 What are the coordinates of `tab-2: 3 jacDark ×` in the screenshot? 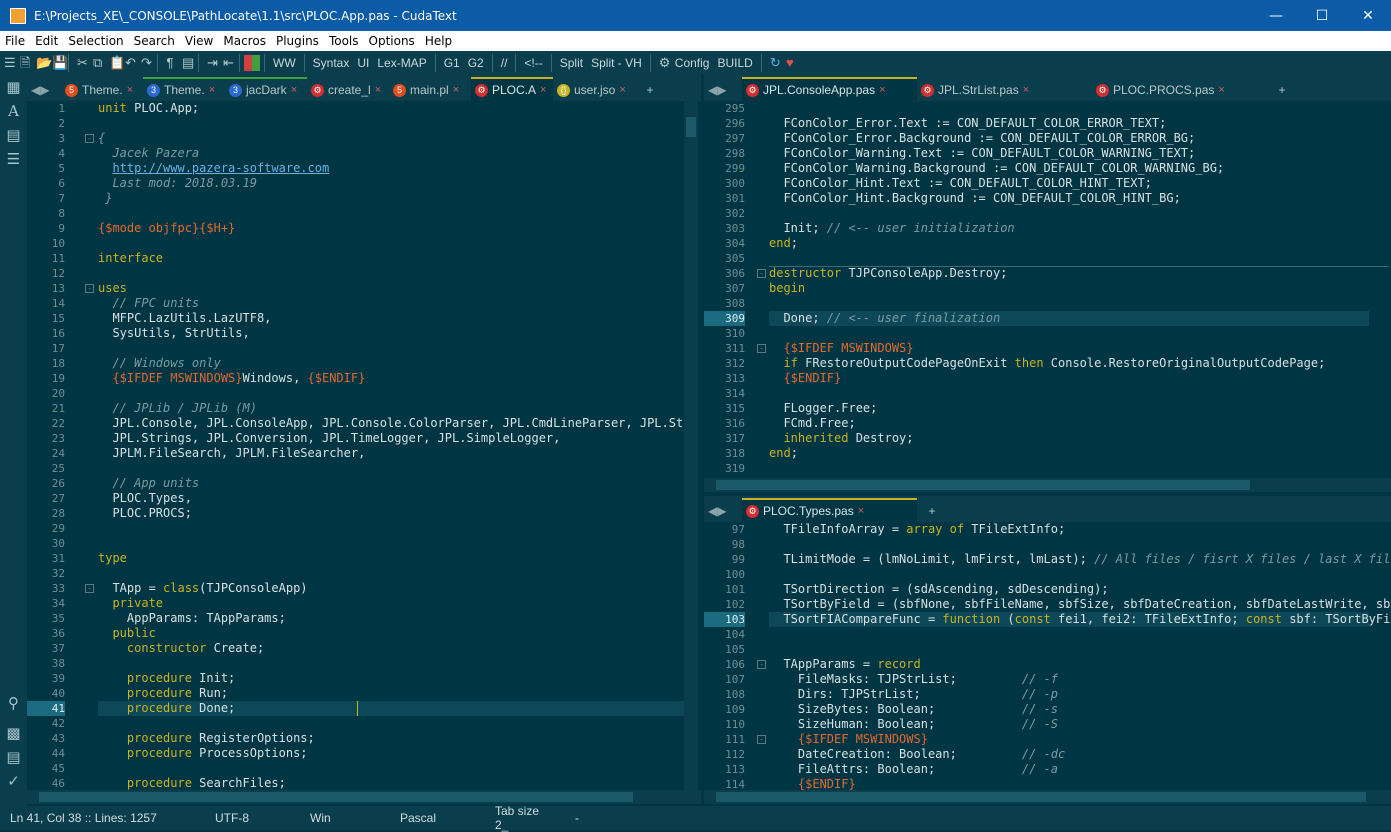 It's located at (266, 89).